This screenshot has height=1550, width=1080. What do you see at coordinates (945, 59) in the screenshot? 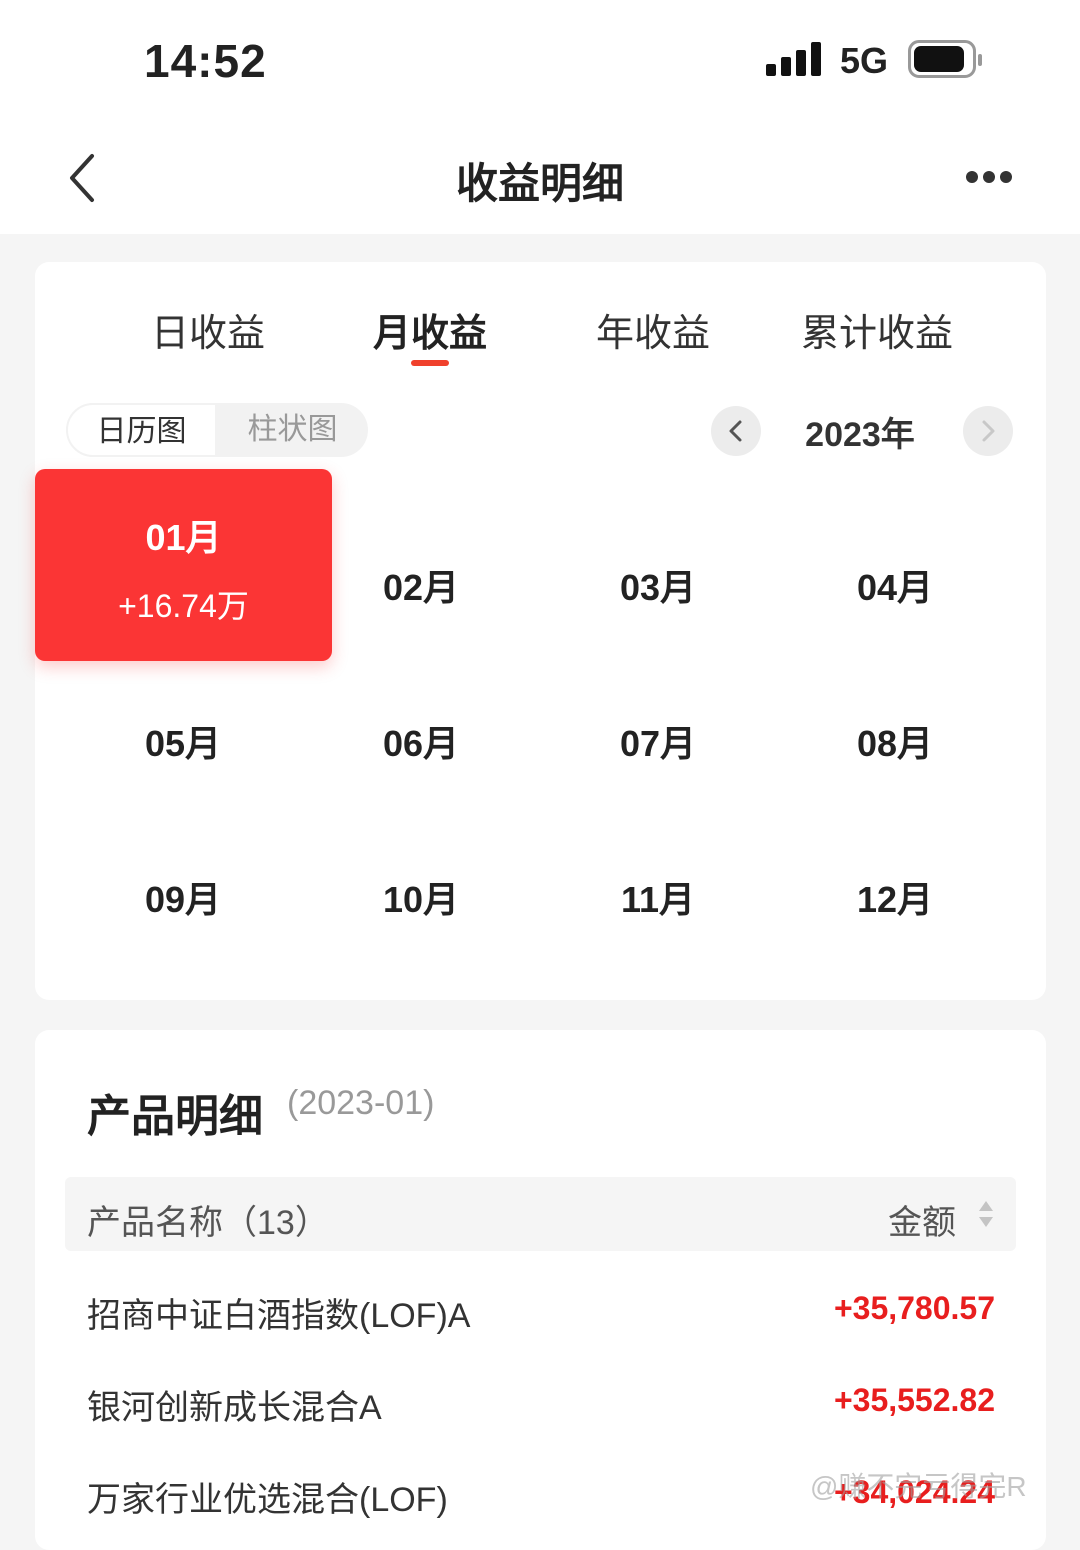
I see `battery-icon` at bounding box center [945, 59].